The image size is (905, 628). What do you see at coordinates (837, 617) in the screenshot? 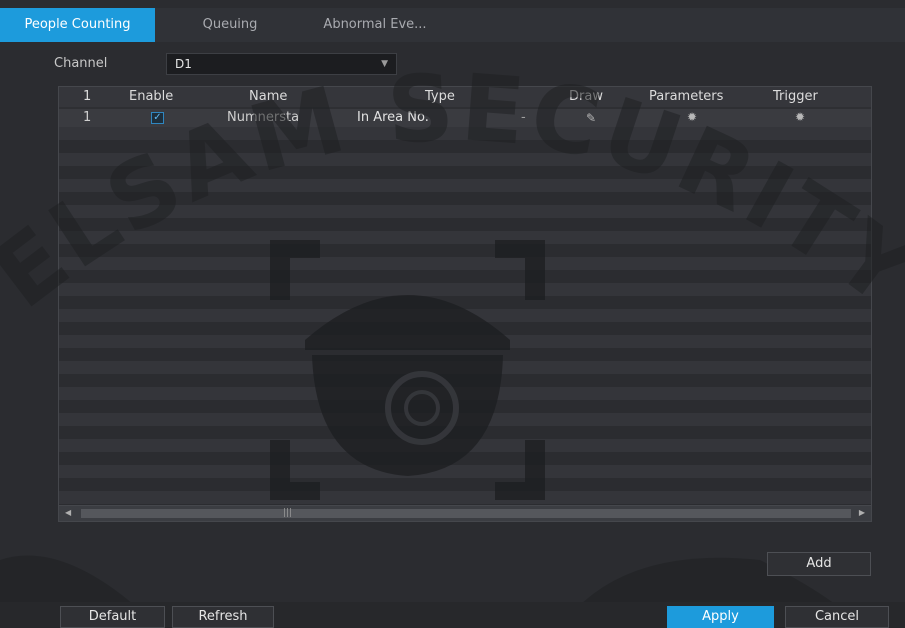
I see `cancel-button: Cancel` at bounding box center [837, 617].